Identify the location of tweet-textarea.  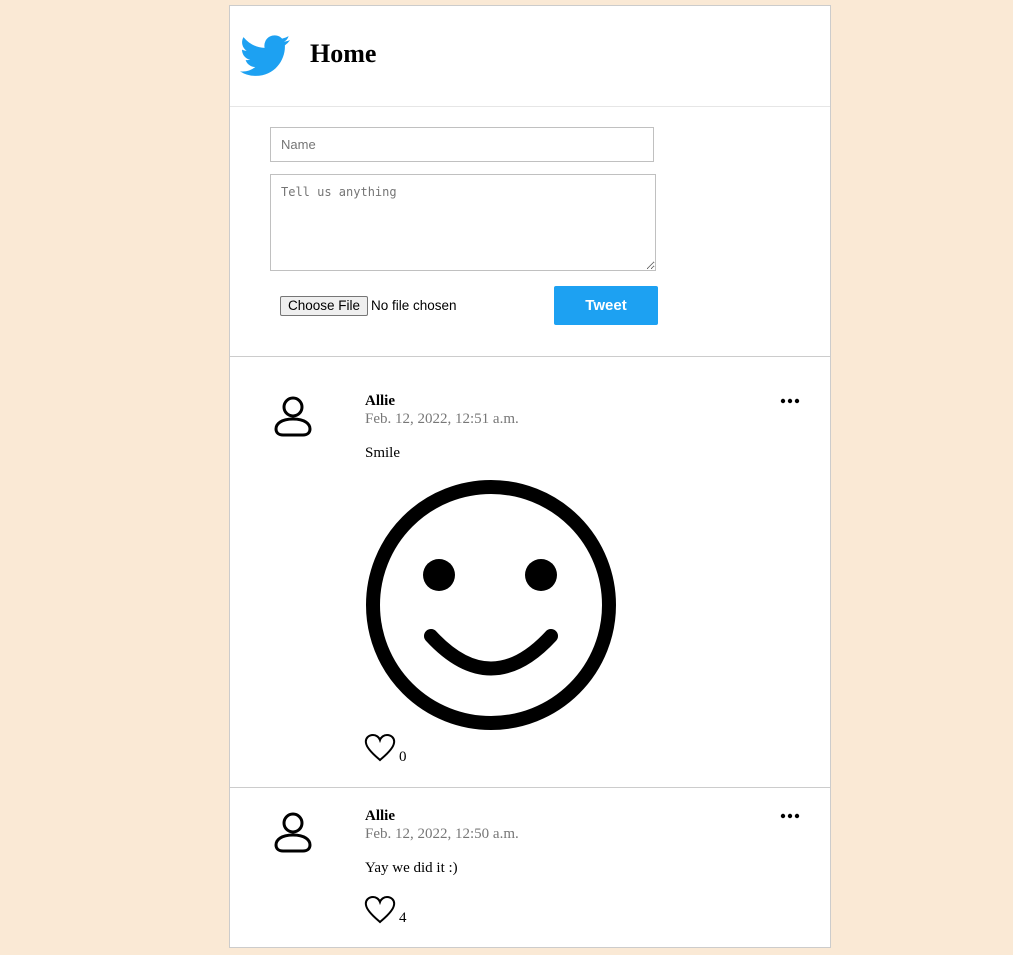
(463, 222).